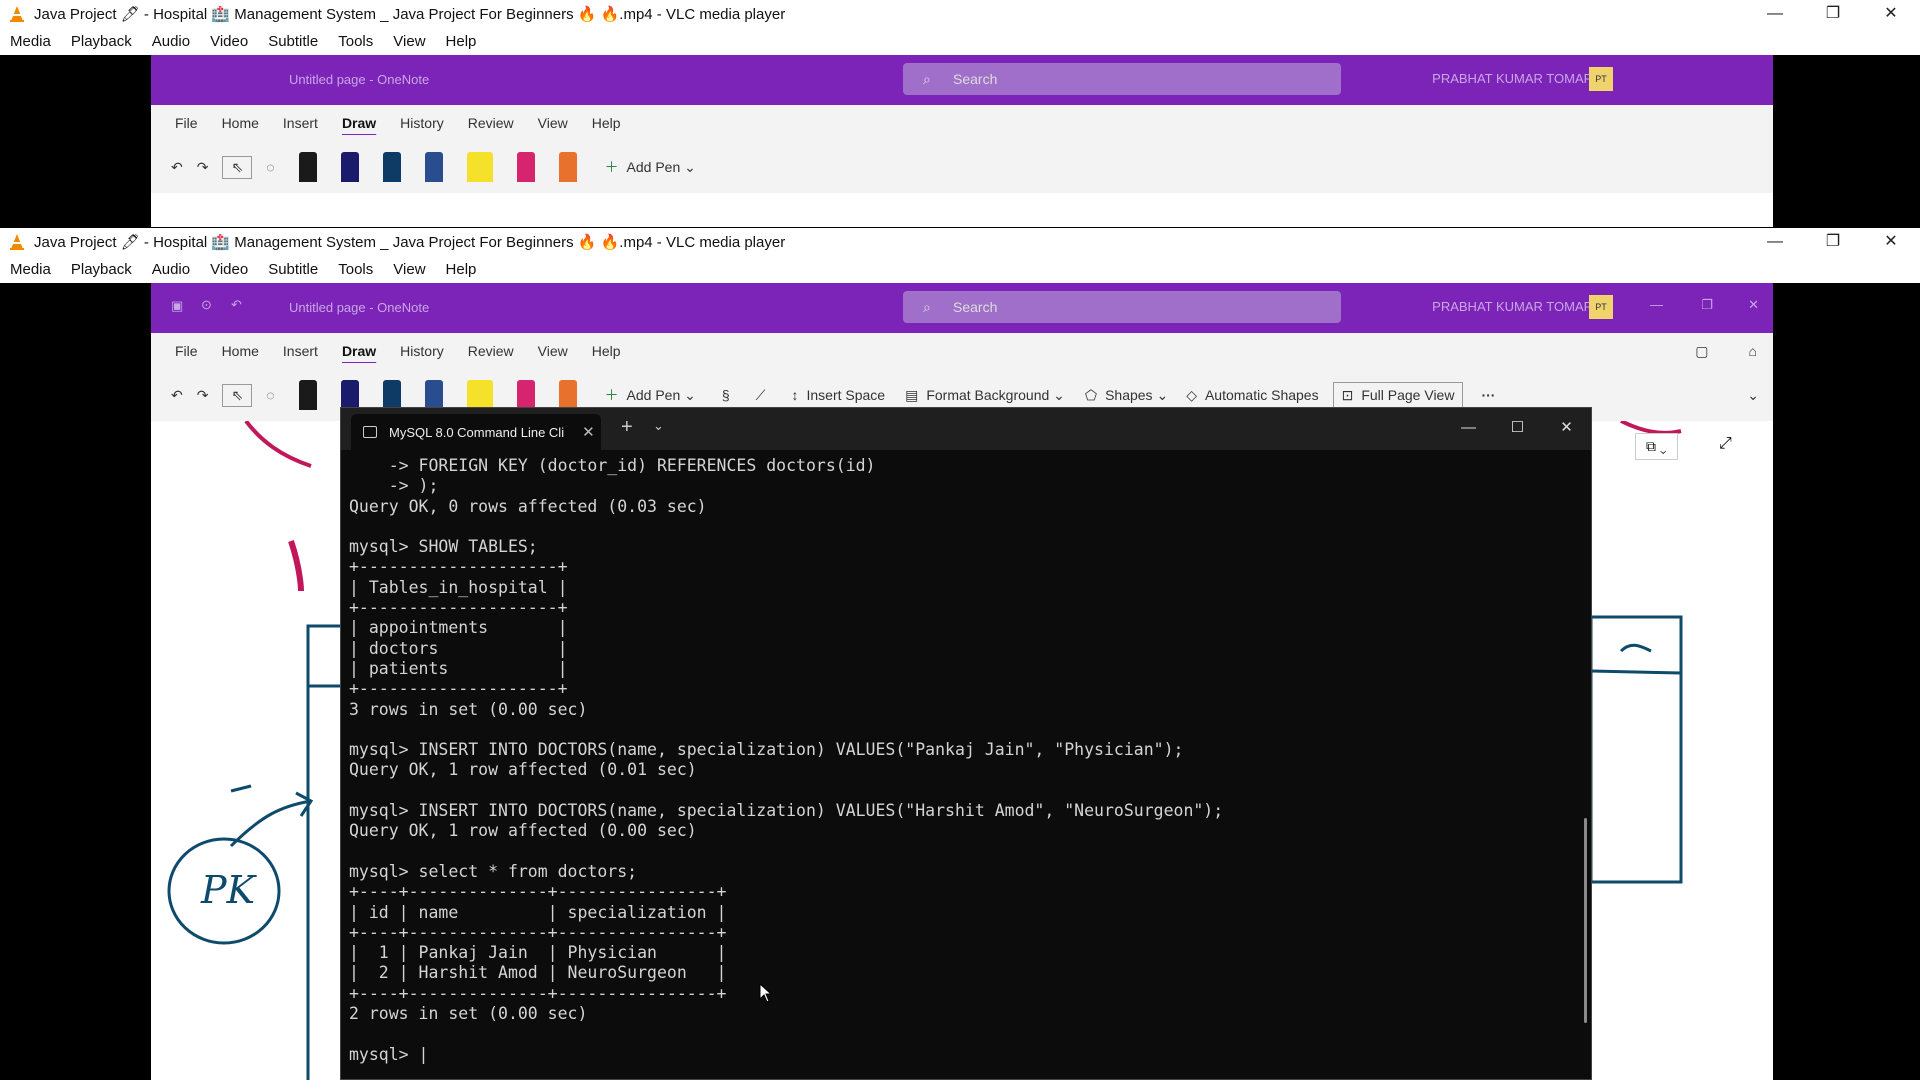 The height and width of the screenshot is (1080, 1920). Describe the element at coordinates (1701, 351) in the screenshot. I see `notebook-view-icon: ▢` at that location.